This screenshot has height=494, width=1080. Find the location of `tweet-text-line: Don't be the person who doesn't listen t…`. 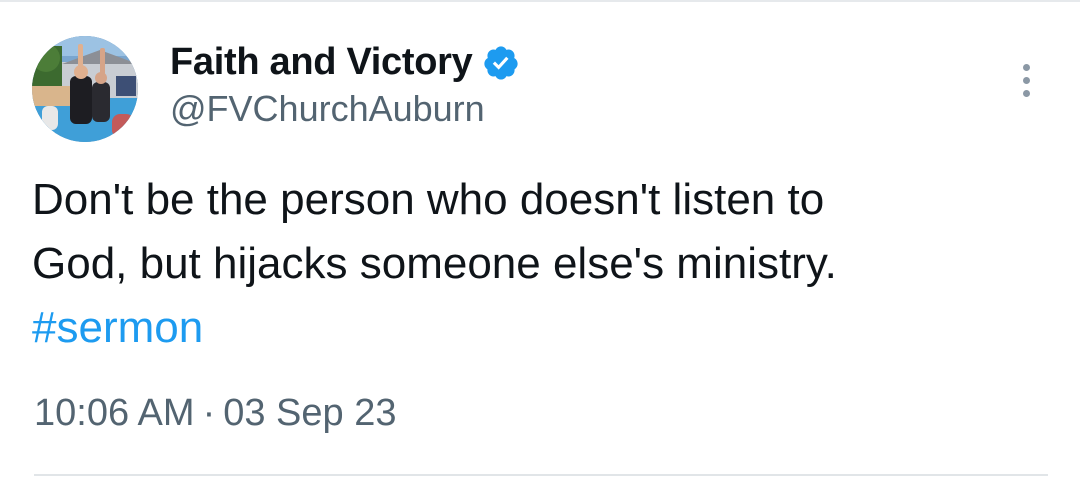

tweet-text-line: Don't be the person who doesn't listen t… is located at coordinates (428, 199).